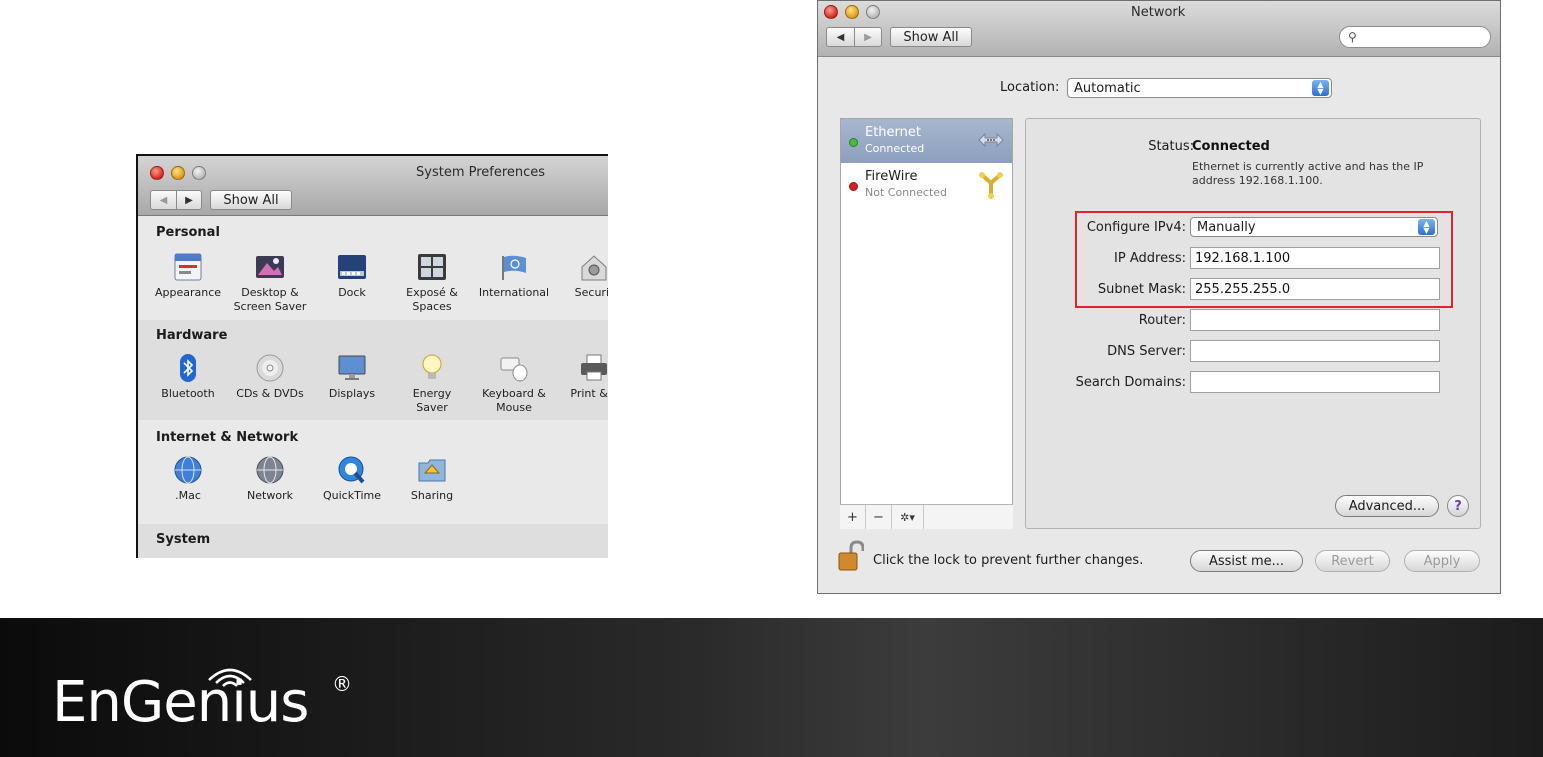 Image resolution: width=1543 pixels, height=757 pixels. Describe the element at coordinates (192, 335) in the screenshot. I see `section-label-hardware: Hardware` at that location.